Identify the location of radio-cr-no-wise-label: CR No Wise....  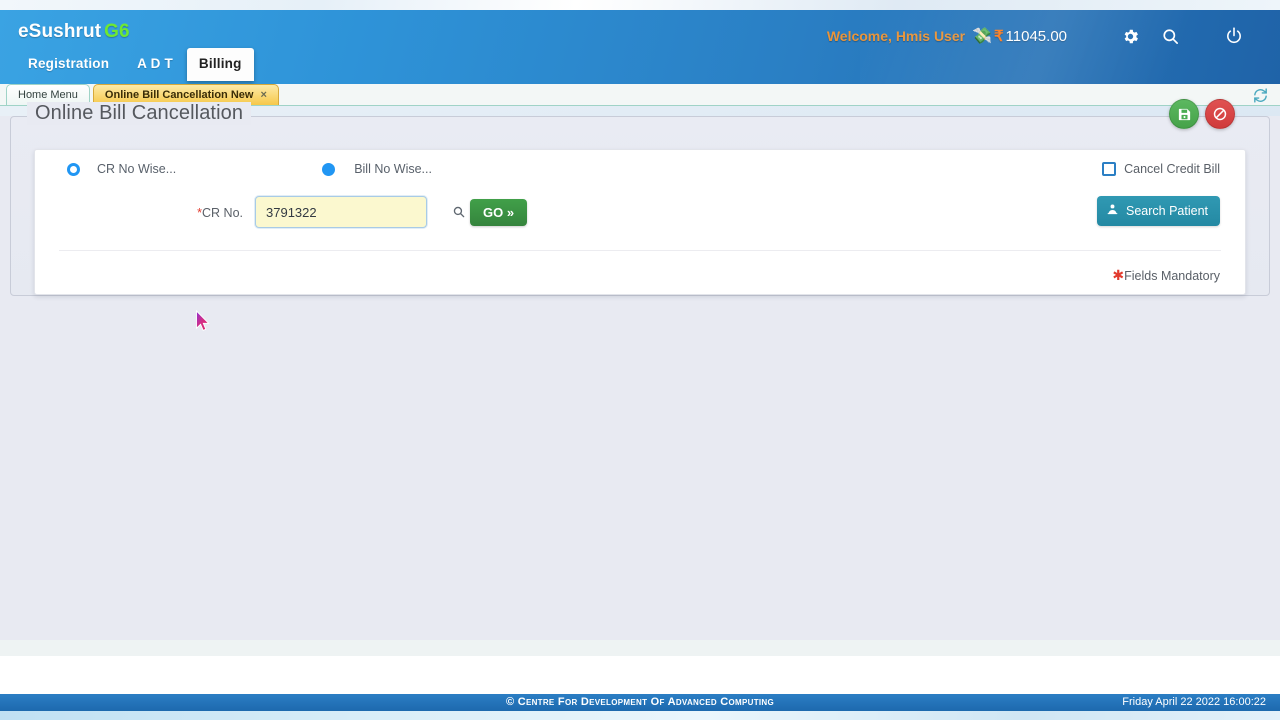
(137, 169).